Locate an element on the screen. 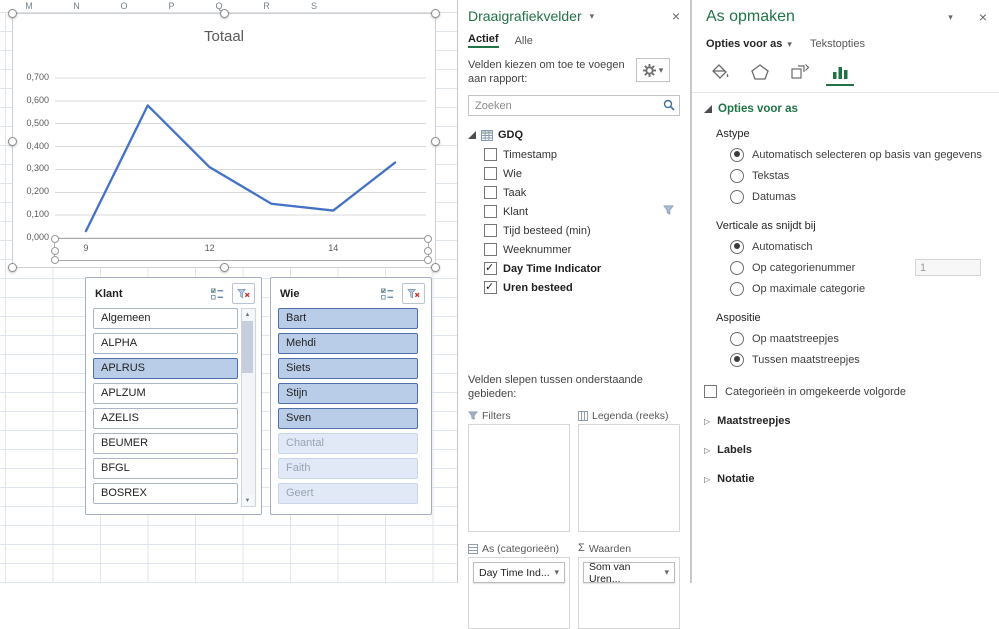 This screenshot has height=629, width=999. field-item-day-time-indicator: Day Time Indicator is located at coordinates (574, 268).